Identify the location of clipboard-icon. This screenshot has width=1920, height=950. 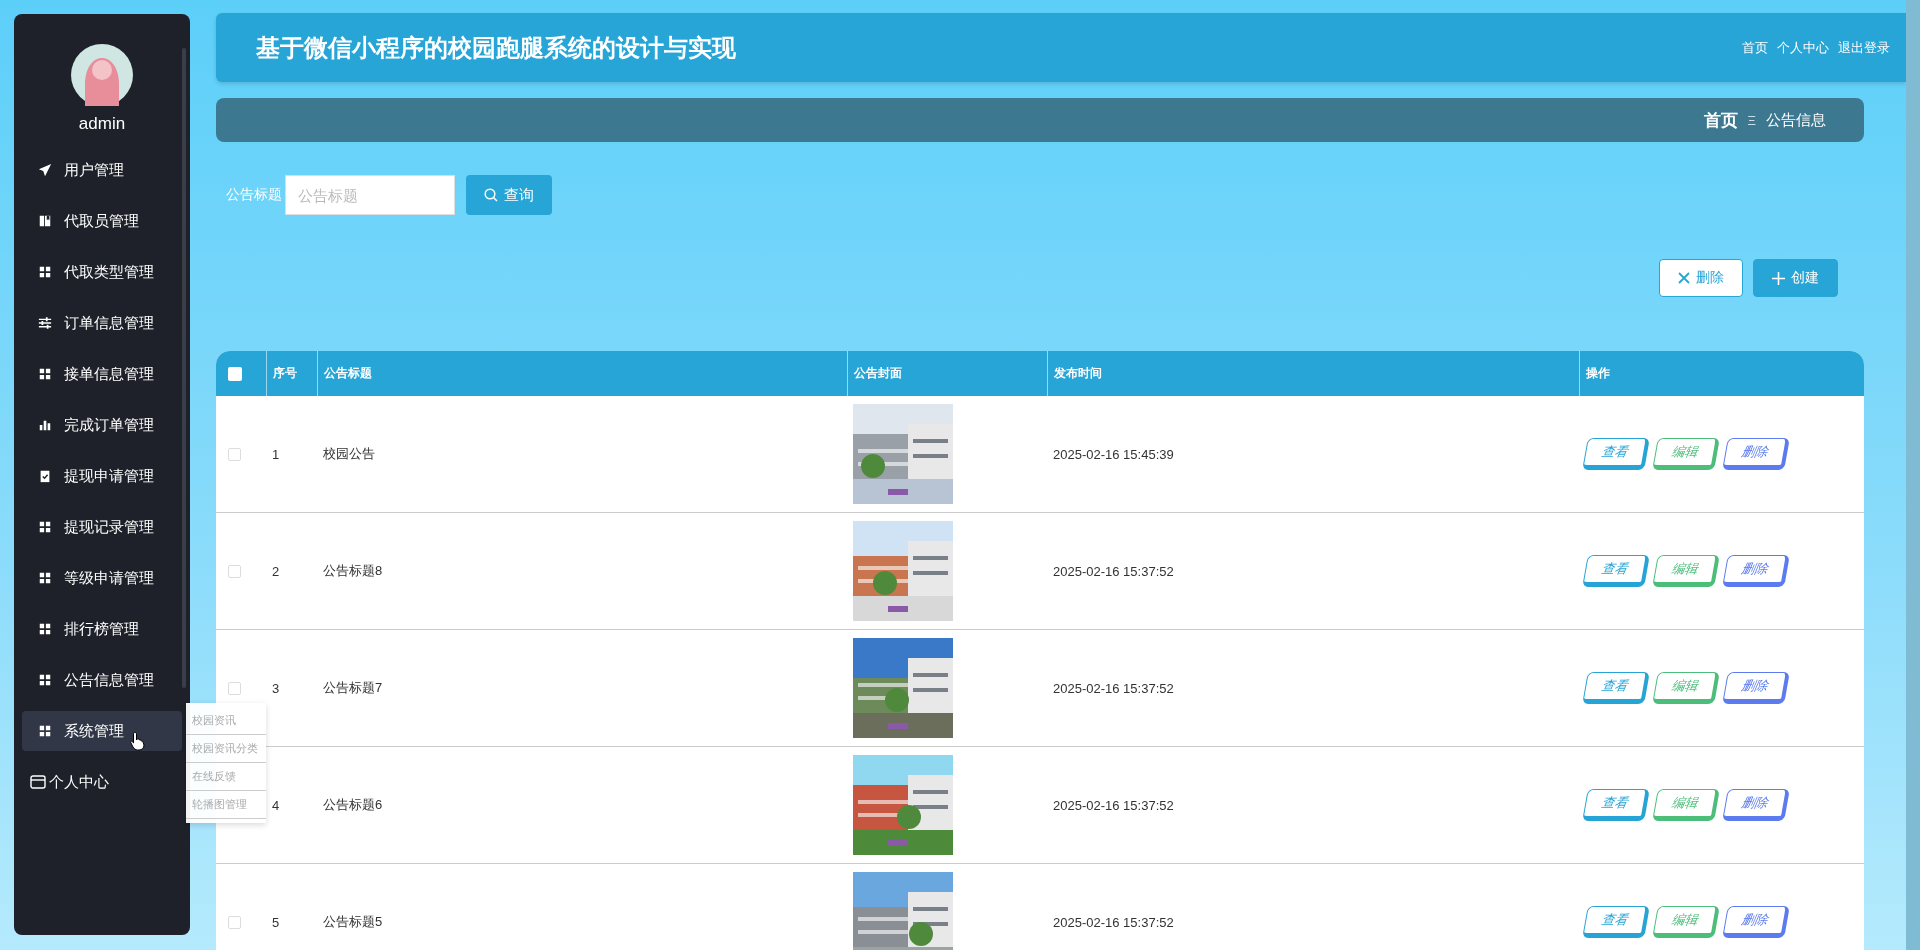
(45, 476).